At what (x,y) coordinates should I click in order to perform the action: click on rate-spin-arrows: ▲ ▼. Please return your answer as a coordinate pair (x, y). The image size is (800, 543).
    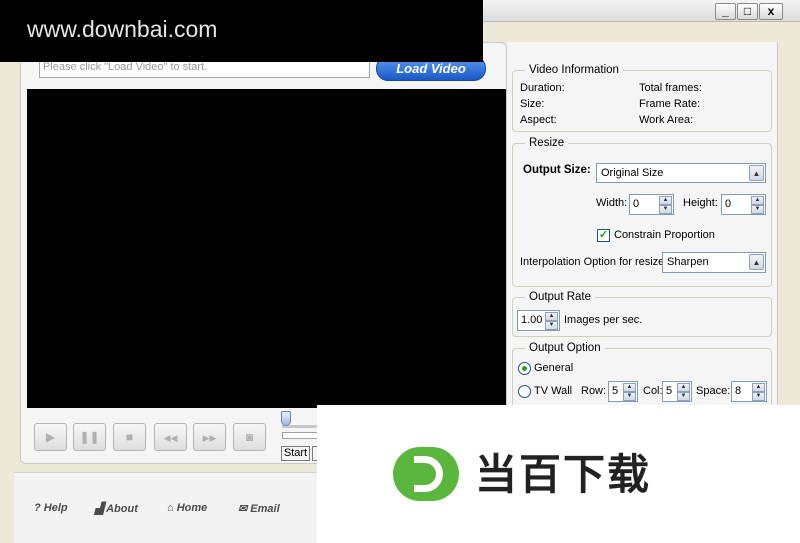
    Looking at the image, I should click on (551, 321).